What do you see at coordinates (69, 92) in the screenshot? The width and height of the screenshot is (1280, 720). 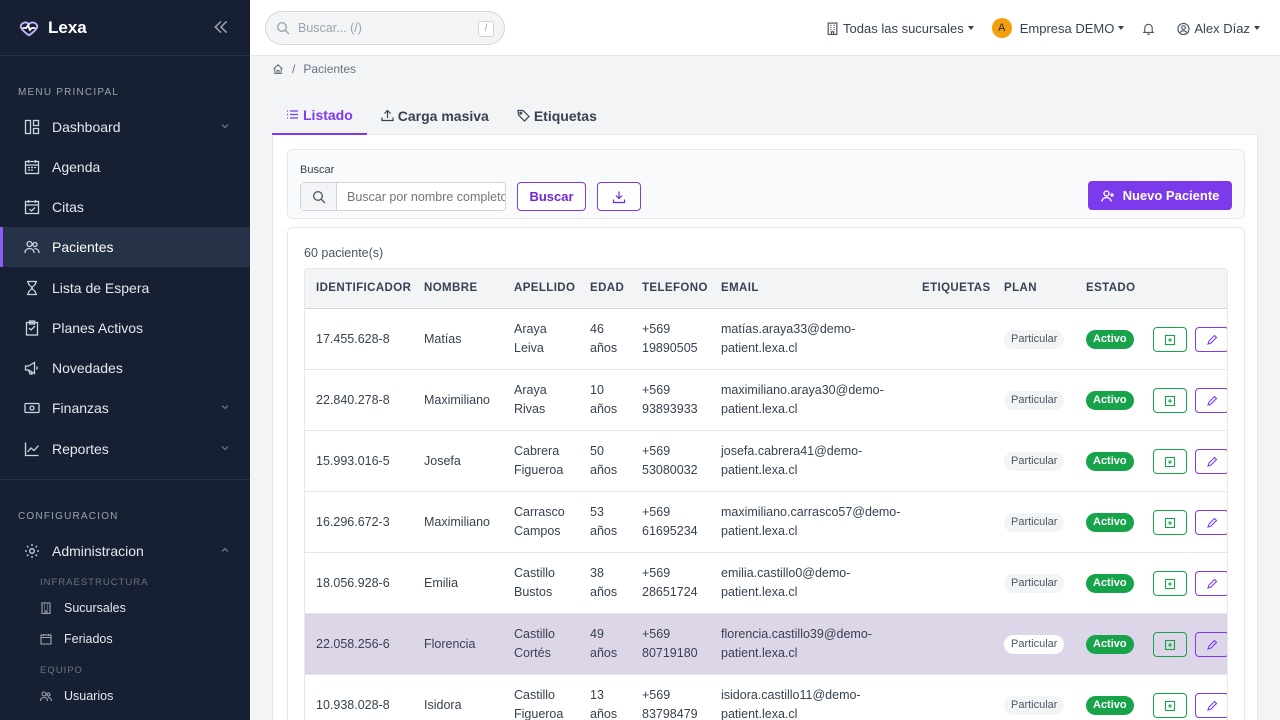 I see `menu-section-label: MENU PRINCIPAL` at bounding box center [69, 92].